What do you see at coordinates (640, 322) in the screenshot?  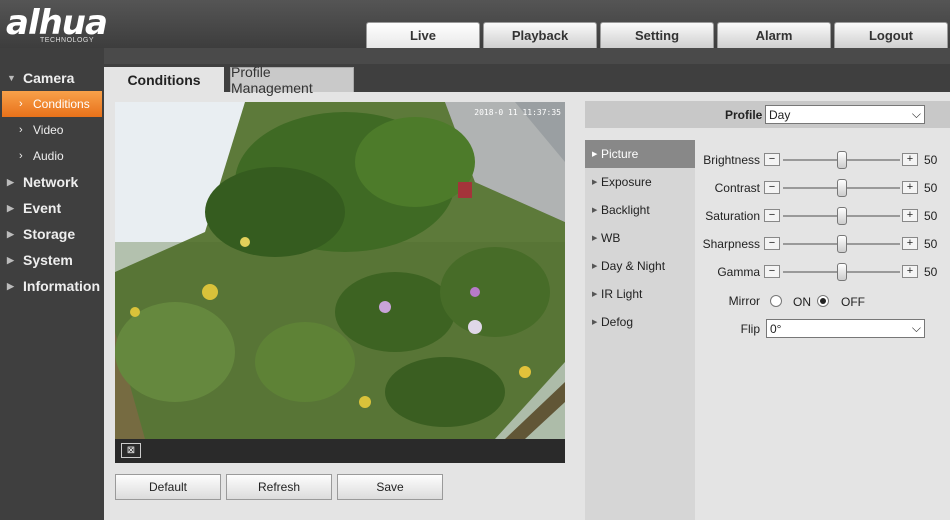 I see `menu-item-defog: ▶ Defog` at bounding box center [640, 322].